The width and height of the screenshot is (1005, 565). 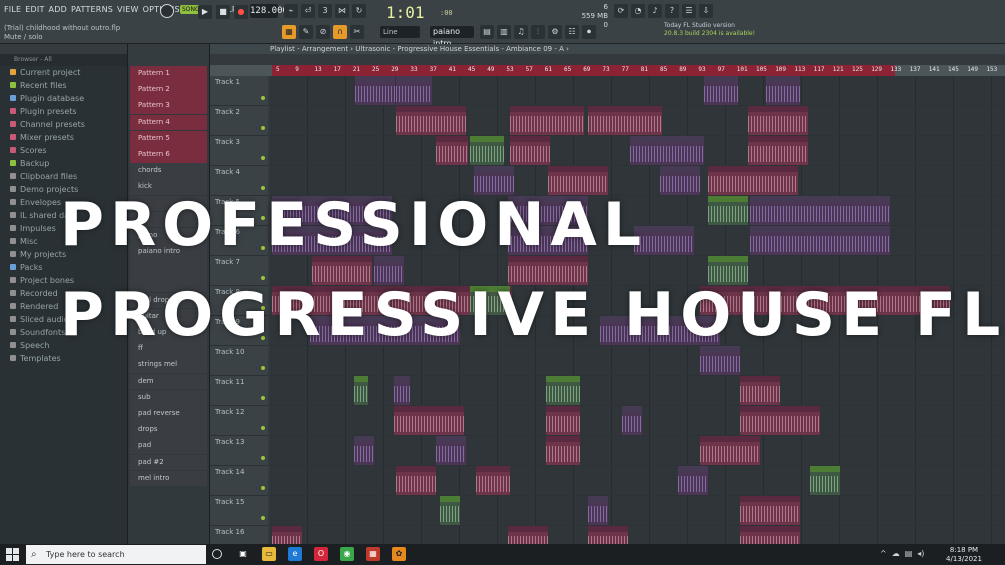 What do you see at coordinates (168, 478) in the screenshot?
I see `channel-item: mel intro` at bounding box center [168, 478].